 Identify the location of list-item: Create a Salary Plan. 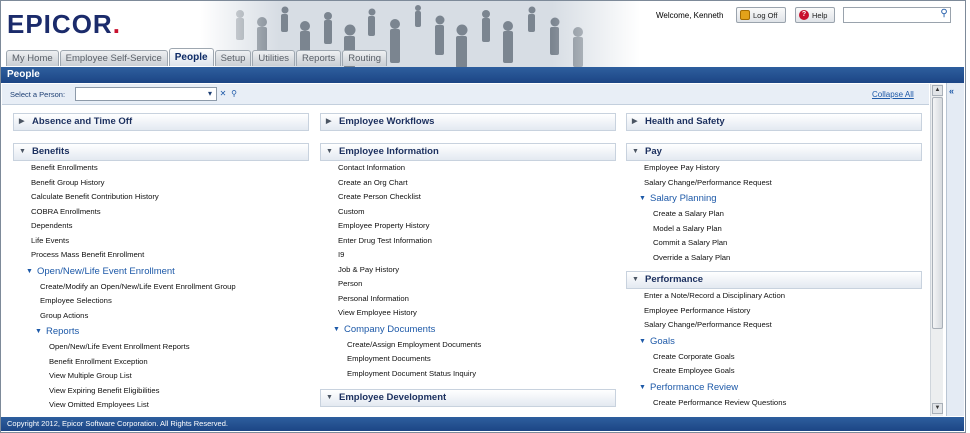
(774, 214).